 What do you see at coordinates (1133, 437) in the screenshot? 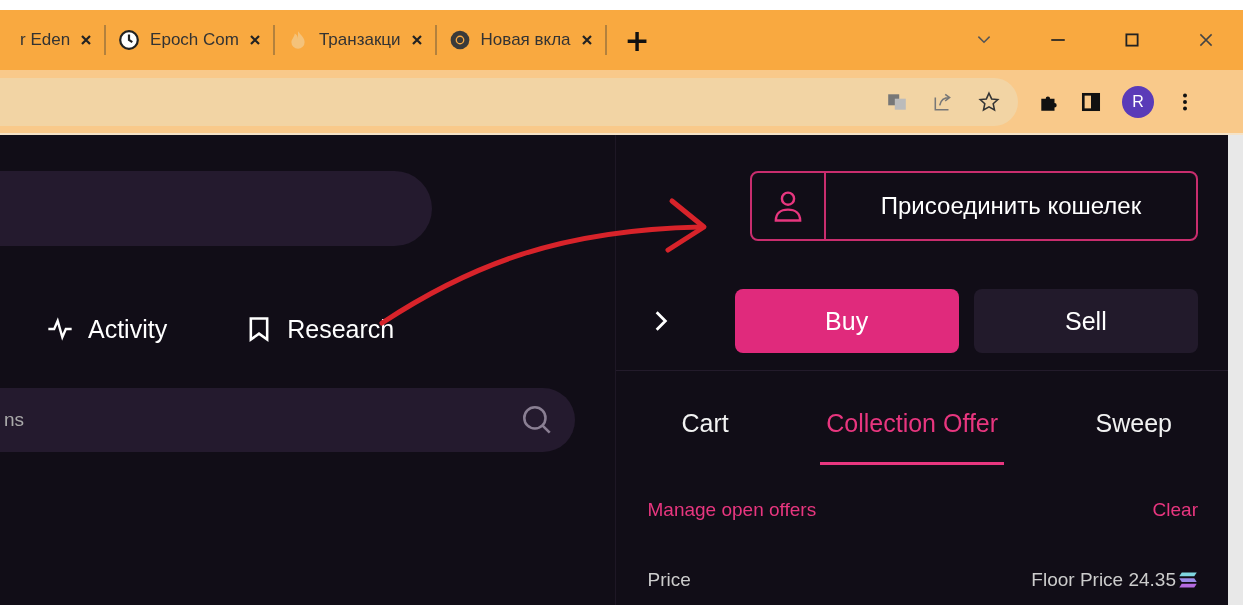
I see `tab: Sweep` at bounding box center [1133, 437].